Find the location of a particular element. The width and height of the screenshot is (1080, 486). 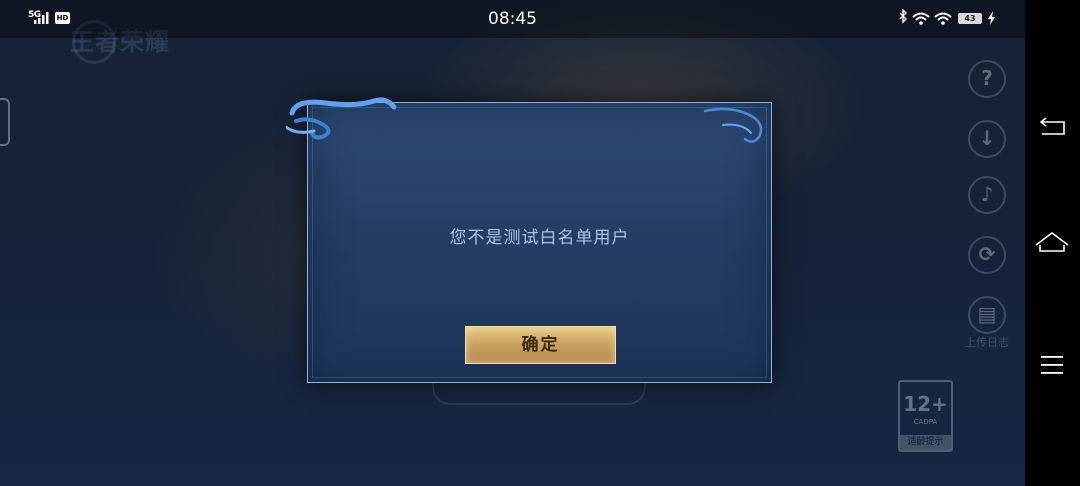

menu-button is located at coordinates (1052, 365).